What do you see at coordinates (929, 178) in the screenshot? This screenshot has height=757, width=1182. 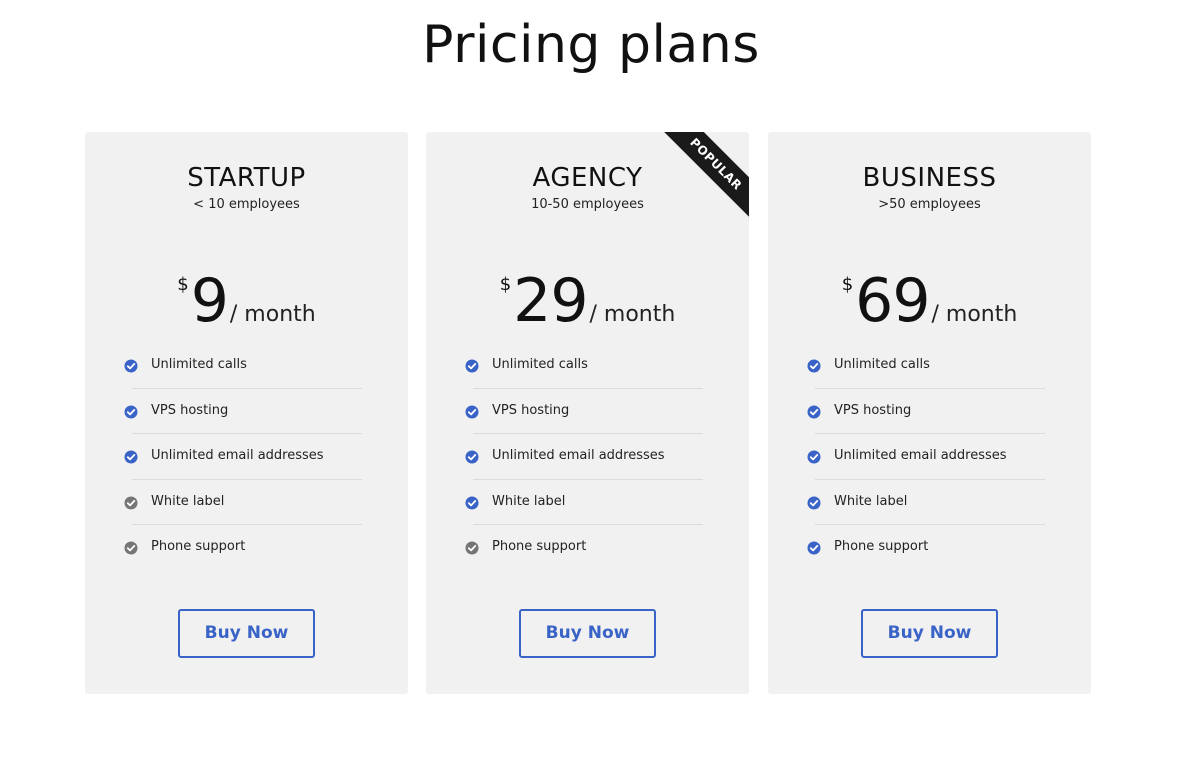 I see `plan-name: BUSINESS` at bounding box center [929, 178].